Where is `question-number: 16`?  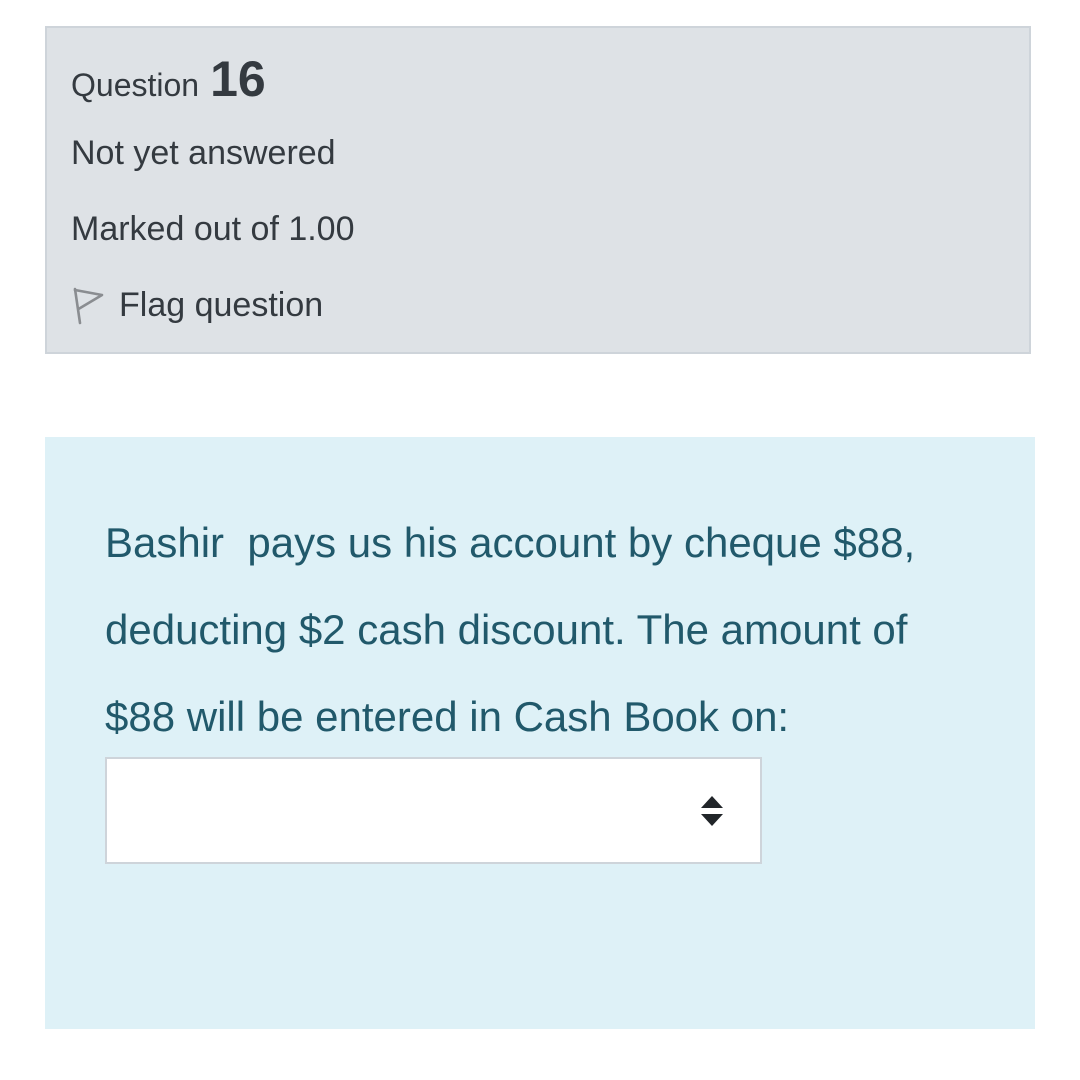
question-number: 16 is located at coordinates (238, 79).